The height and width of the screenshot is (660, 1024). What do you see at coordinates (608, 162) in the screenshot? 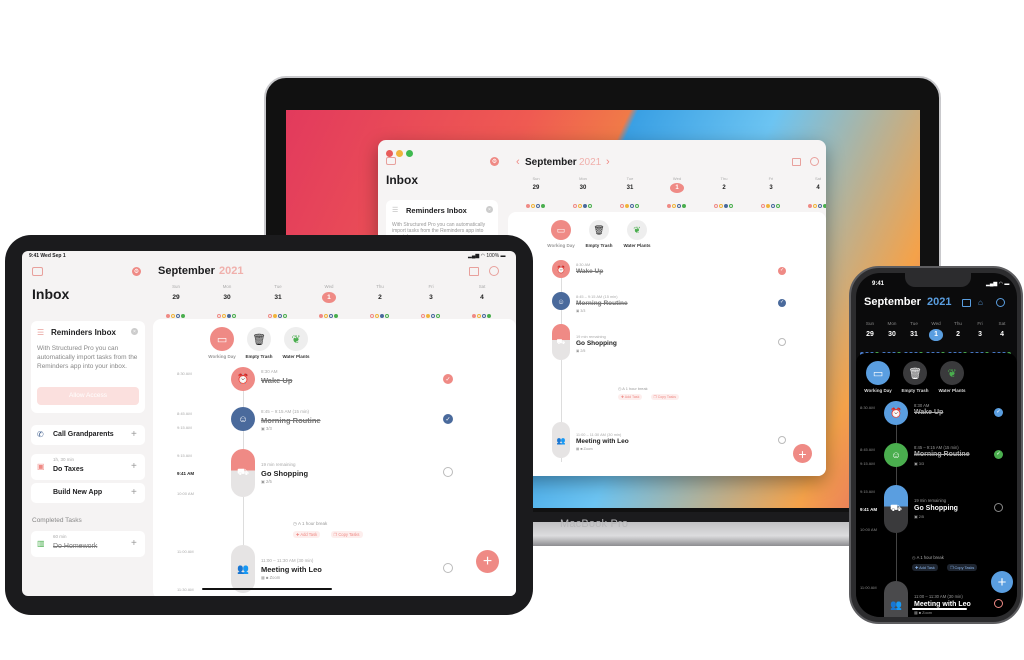
I see `next-month-button: ›` at bounding box center [608, 162].